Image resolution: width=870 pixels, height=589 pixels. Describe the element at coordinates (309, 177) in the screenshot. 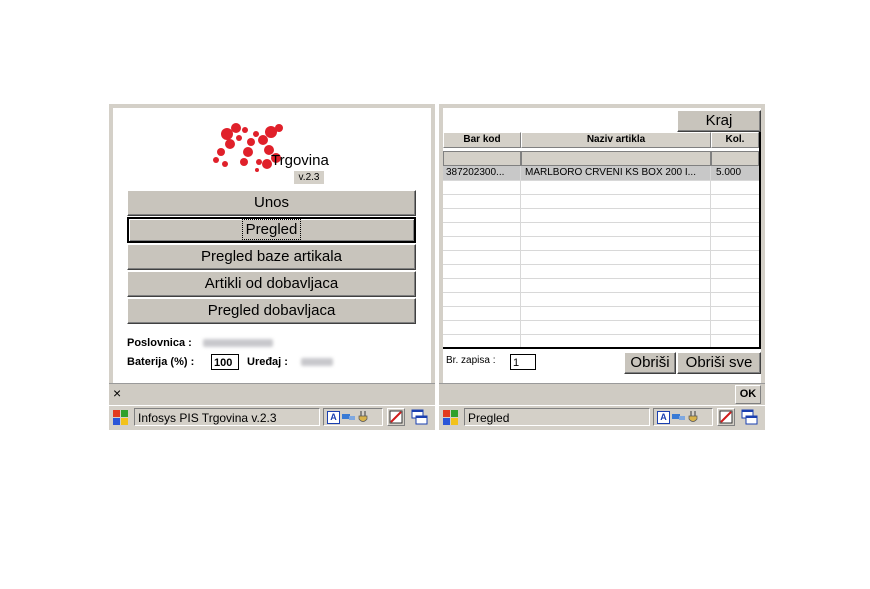

I see `app-version: v.2.3` at that location.